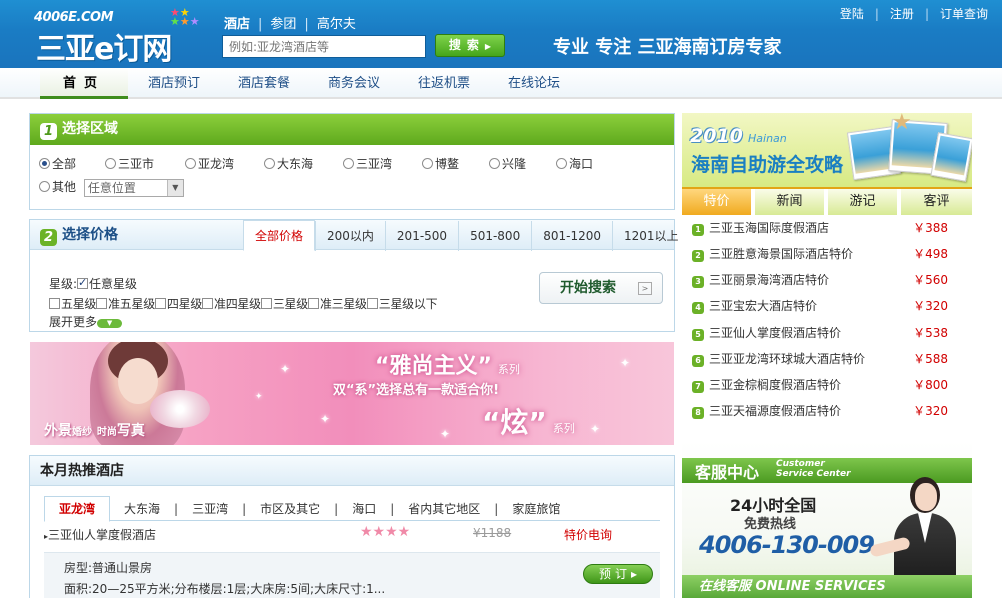 This screenshot has width=1002, height=598. I want to click on tab-specials: 特价, so click(717, 202).